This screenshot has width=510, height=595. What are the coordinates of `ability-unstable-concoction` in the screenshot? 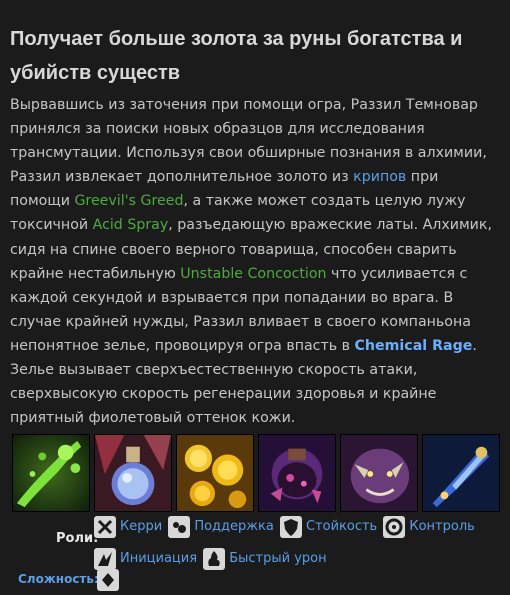 It's located at (133, 473).